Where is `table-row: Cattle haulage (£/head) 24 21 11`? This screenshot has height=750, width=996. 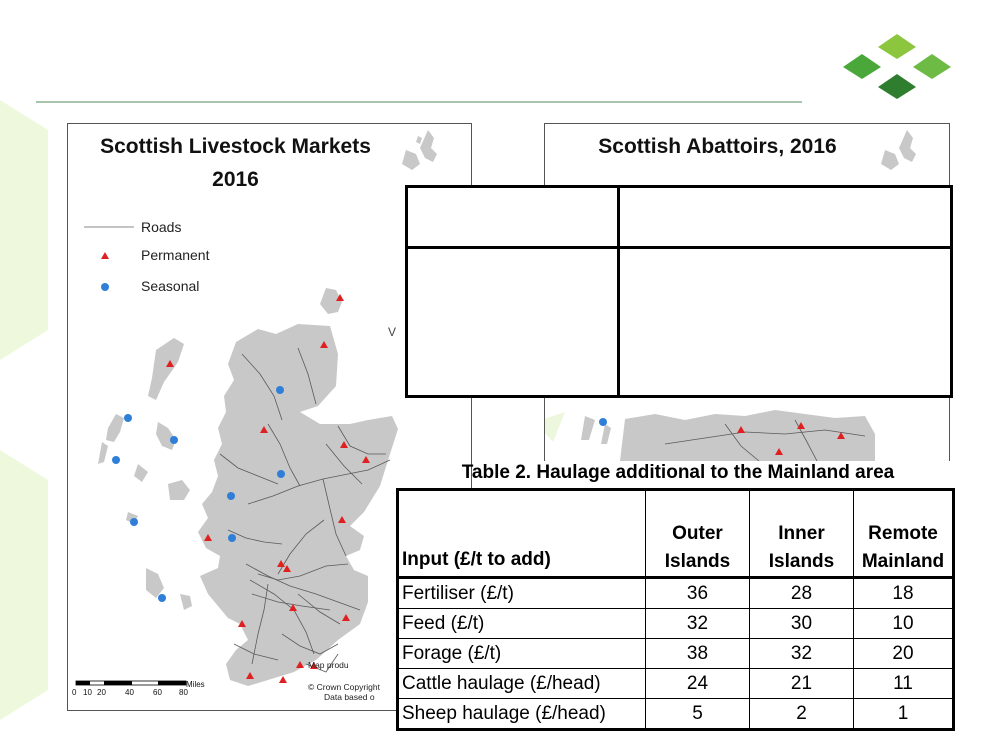 table-row: Cattle haulage (£/head) 24 21 11 is located at coordinates (675, 683).